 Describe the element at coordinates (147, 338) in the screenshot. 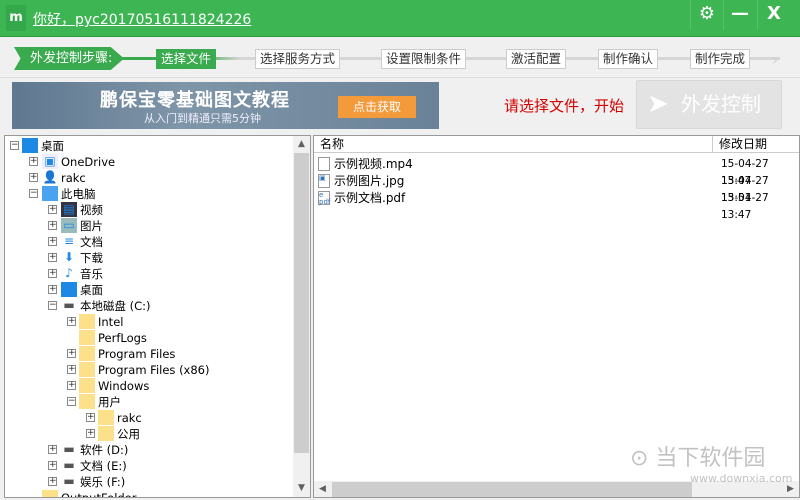

I see `tree-item: PerfLogs` at that location.